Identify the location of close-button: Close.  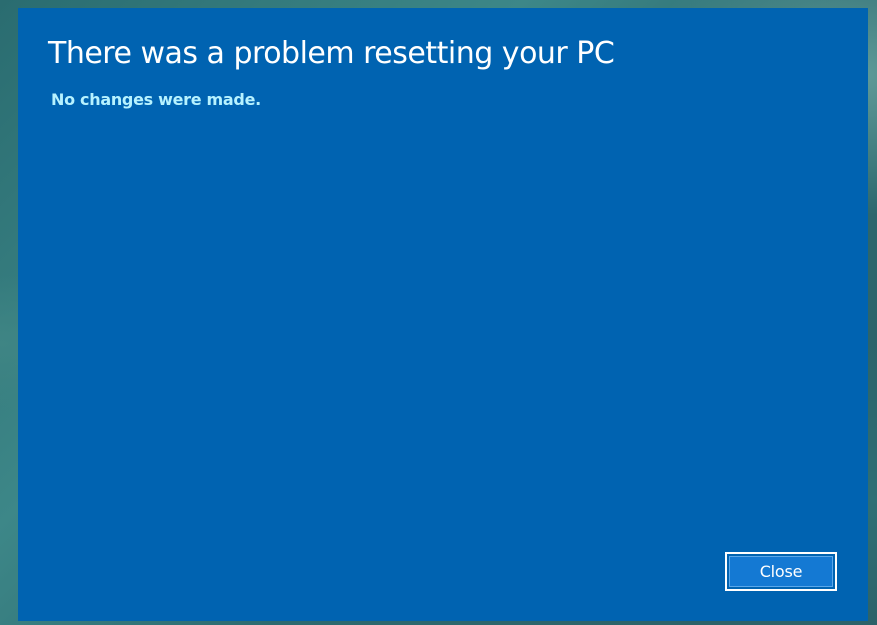
(781, 571).